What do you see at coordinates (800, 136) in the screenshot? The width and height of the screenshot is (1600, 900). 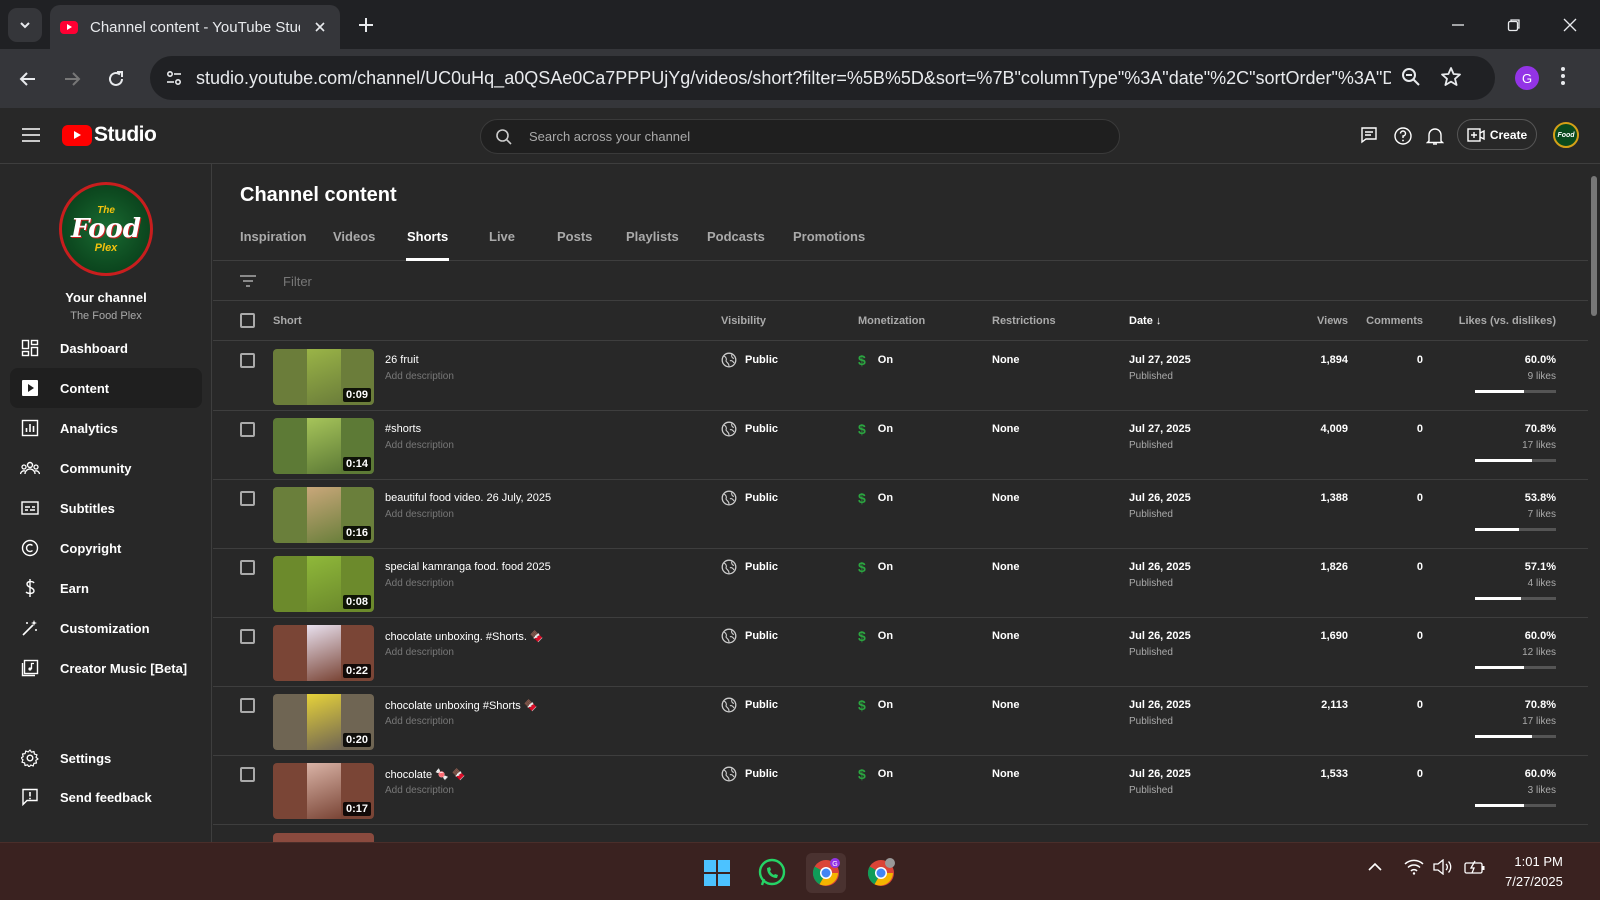 I see `search-bar: Search across your channel` at bounding box center [800, 136].